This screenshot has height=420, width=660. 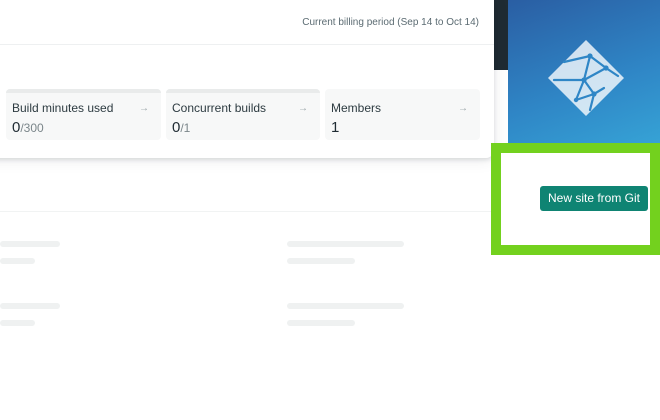 I want to click on stat-label: Concurrent builds, so click(x=219, y=108).